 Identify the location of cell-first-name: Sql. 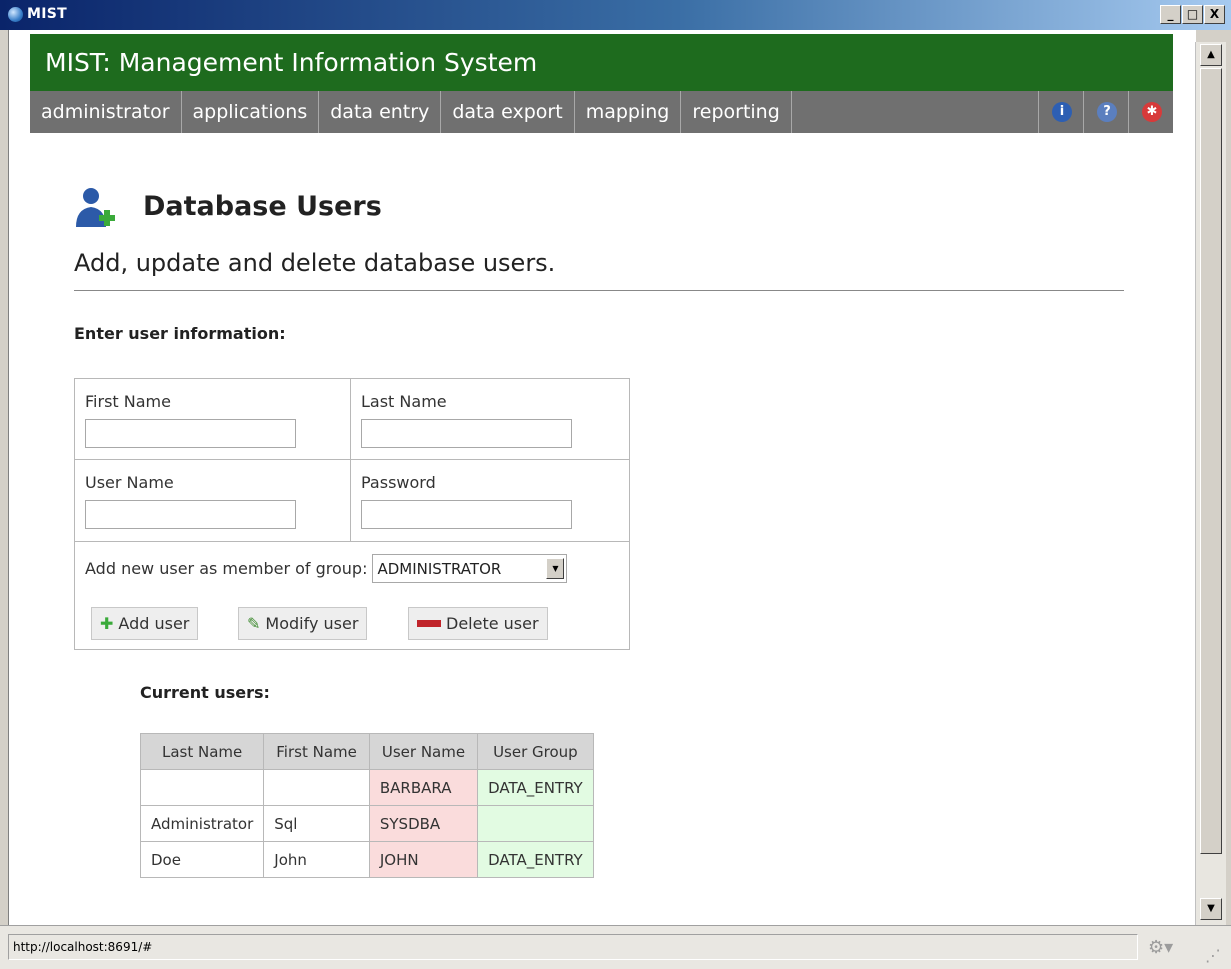
(316, 823).